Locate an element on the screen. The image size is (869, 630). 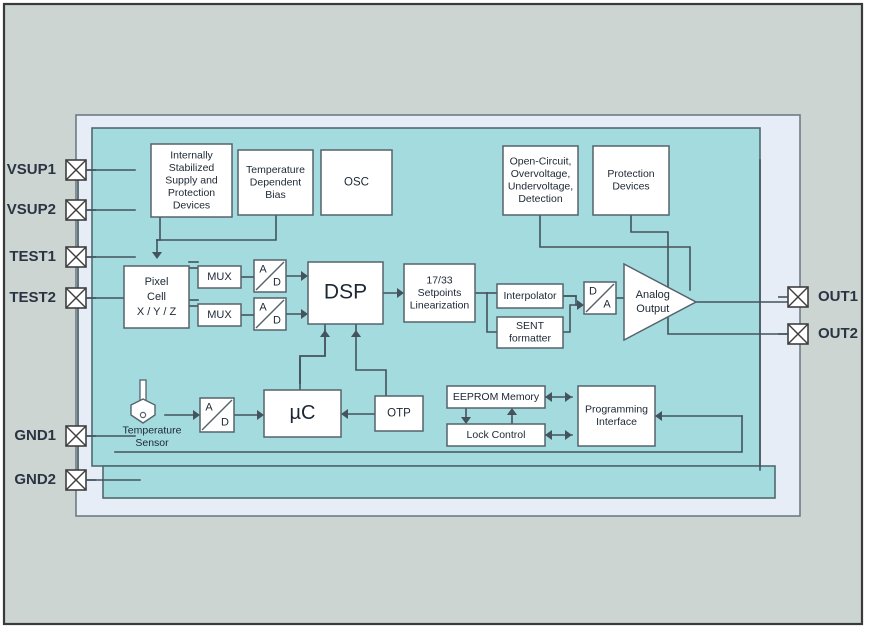
block-proginterface-label: Interface is located at coordinates (616, 422).